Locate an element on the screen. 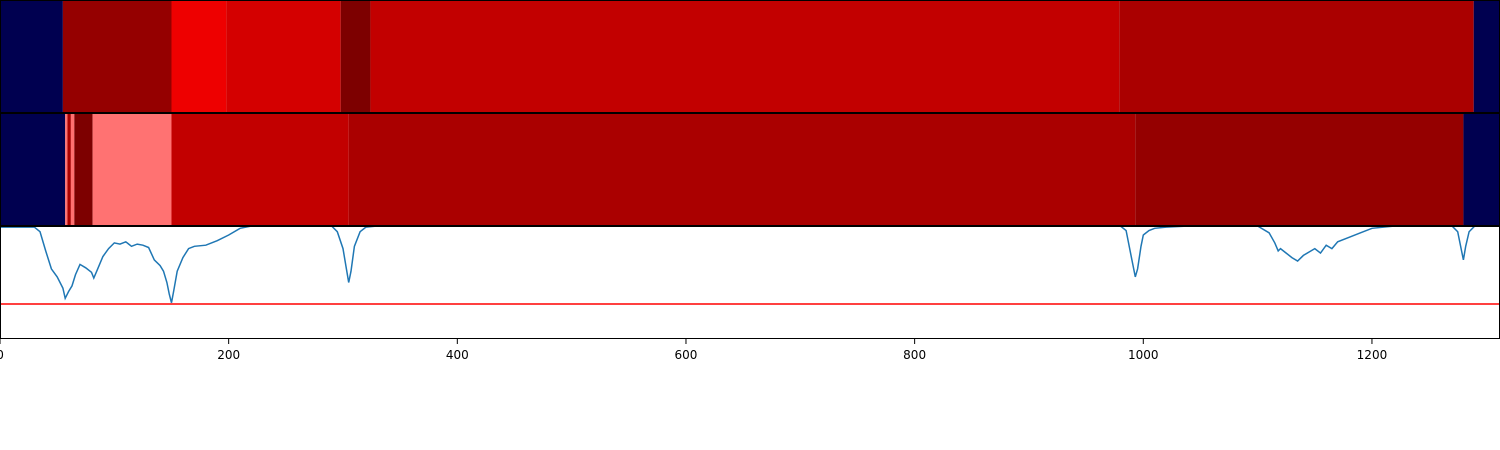 Image resolution: width=1500 pixels, height=450 pixels. x-tick-label-400: 400 is located at coordinates (457, 355).